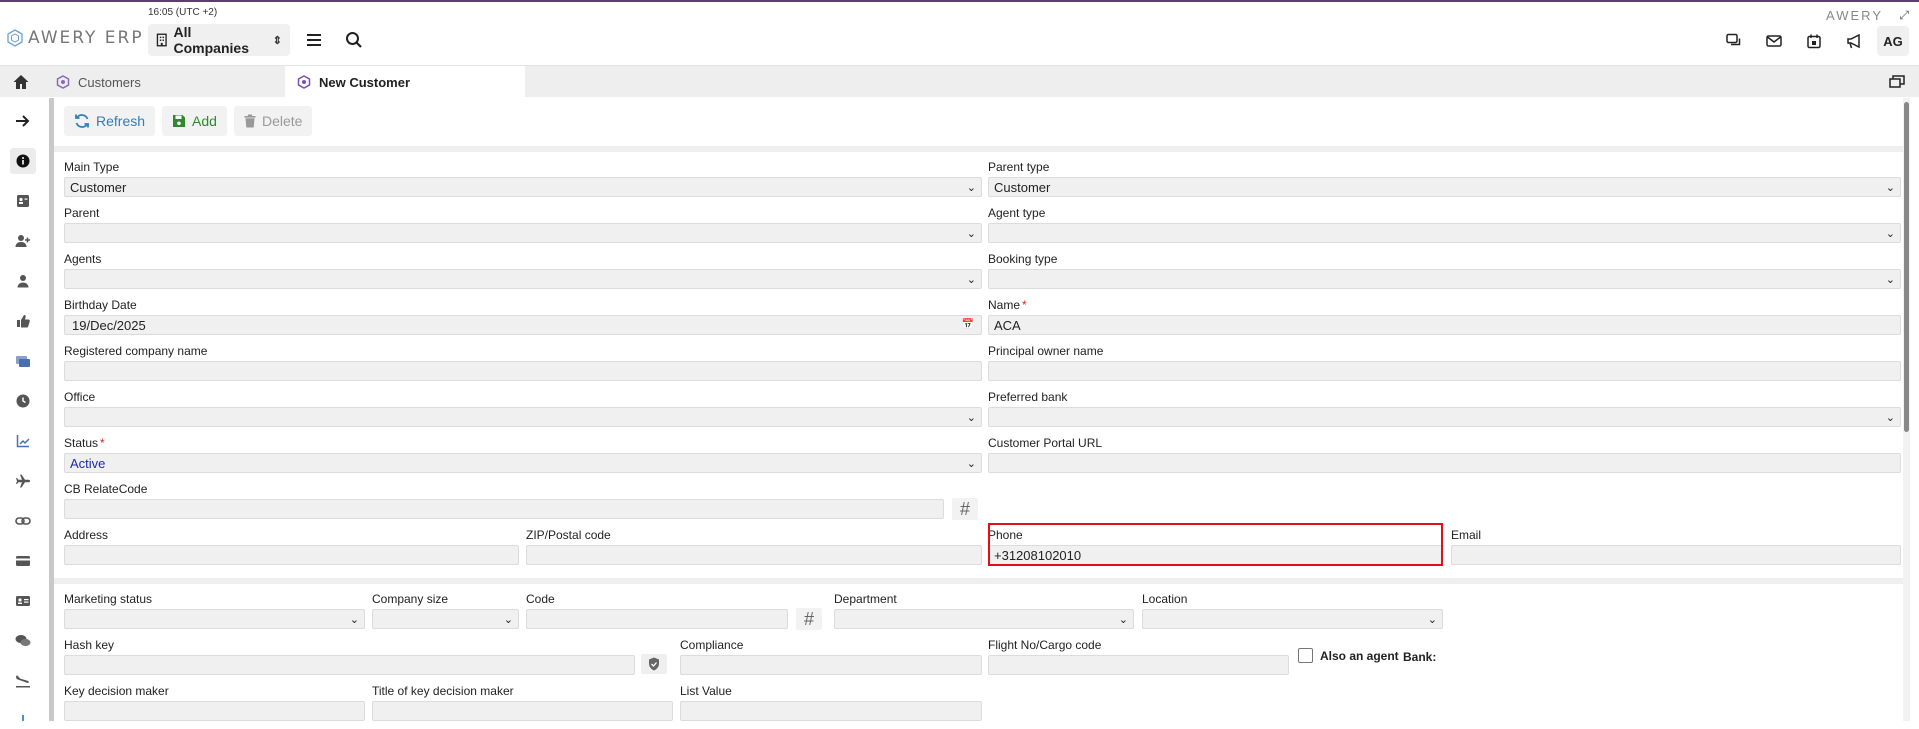  What do you see at coordinates (1444, 371) in the screenshot?
I see `principal-owner-name-input` at bounding box center [1444, 371].